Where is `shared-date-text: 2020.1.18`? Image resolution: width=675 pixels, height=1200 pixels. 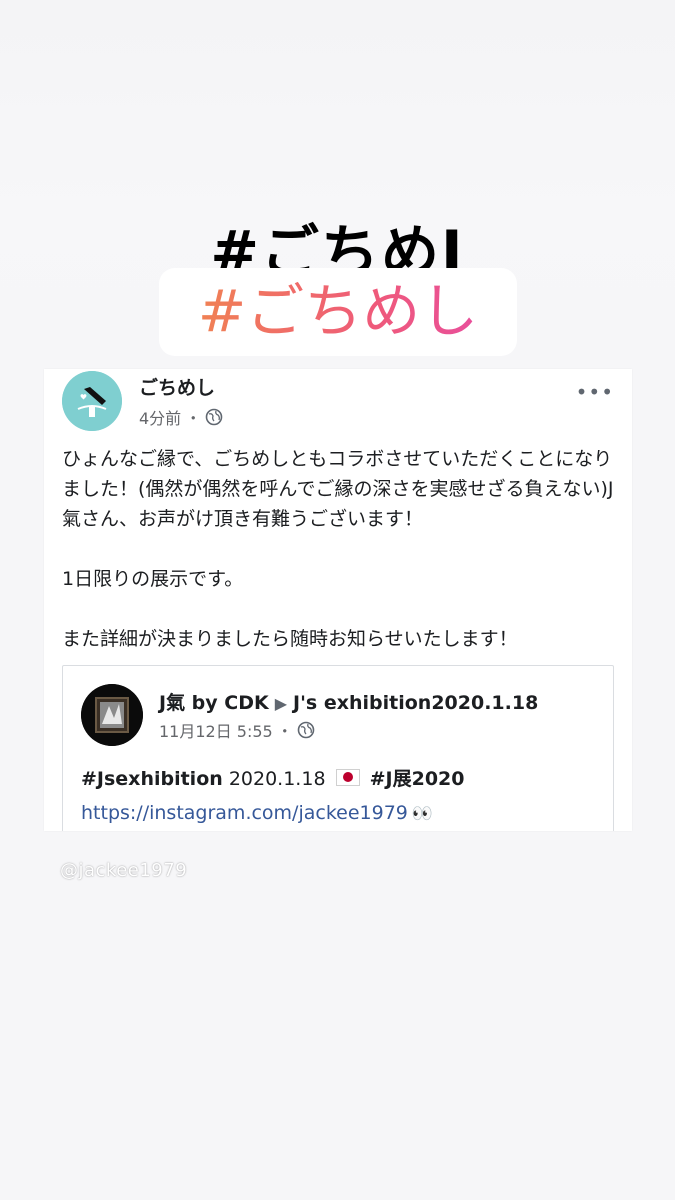
shared-date-text: 2020.1.18 is located at coordinates (277, 779).